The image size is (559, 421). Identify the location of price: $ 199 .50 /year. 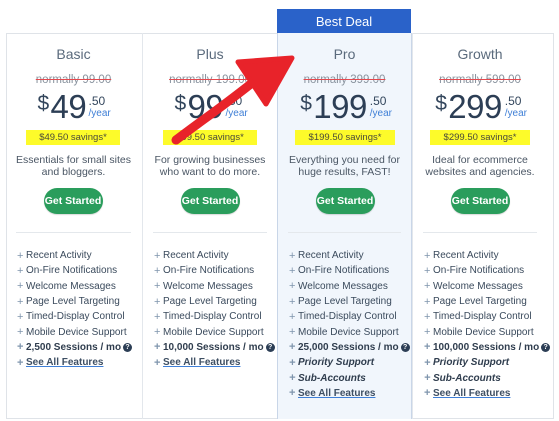
(344, 108).